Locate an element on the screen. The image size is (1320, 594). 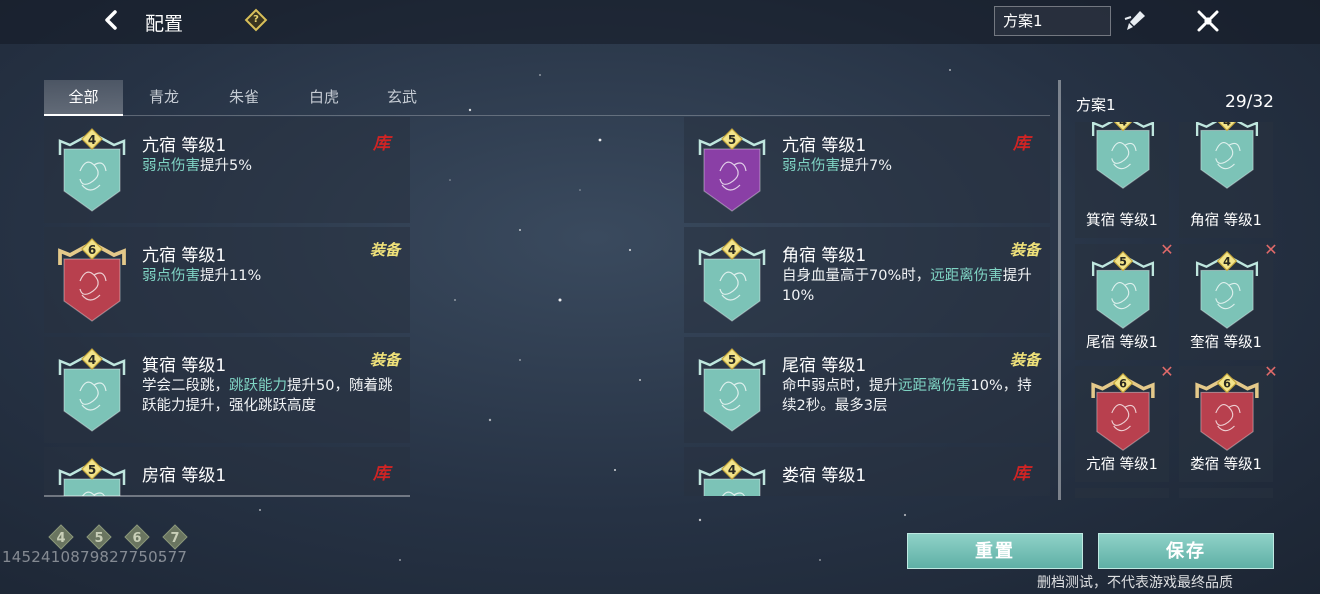
back-arrow-icon is located at coordinates (111, 20).